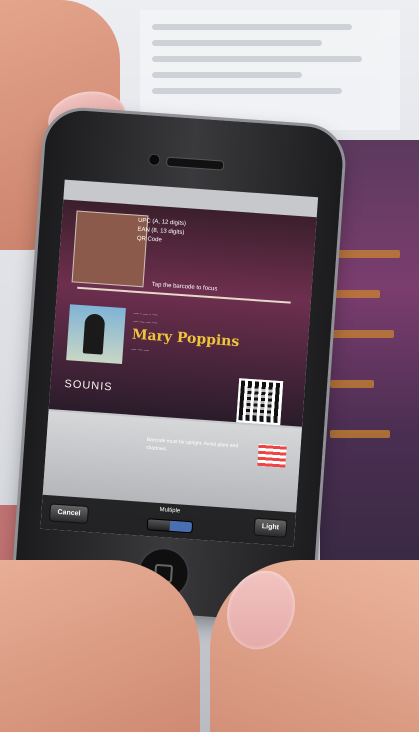 Image resolution: width=419 pixels, height=732 pixels. I want to click on background-paper, so click(270, 70).